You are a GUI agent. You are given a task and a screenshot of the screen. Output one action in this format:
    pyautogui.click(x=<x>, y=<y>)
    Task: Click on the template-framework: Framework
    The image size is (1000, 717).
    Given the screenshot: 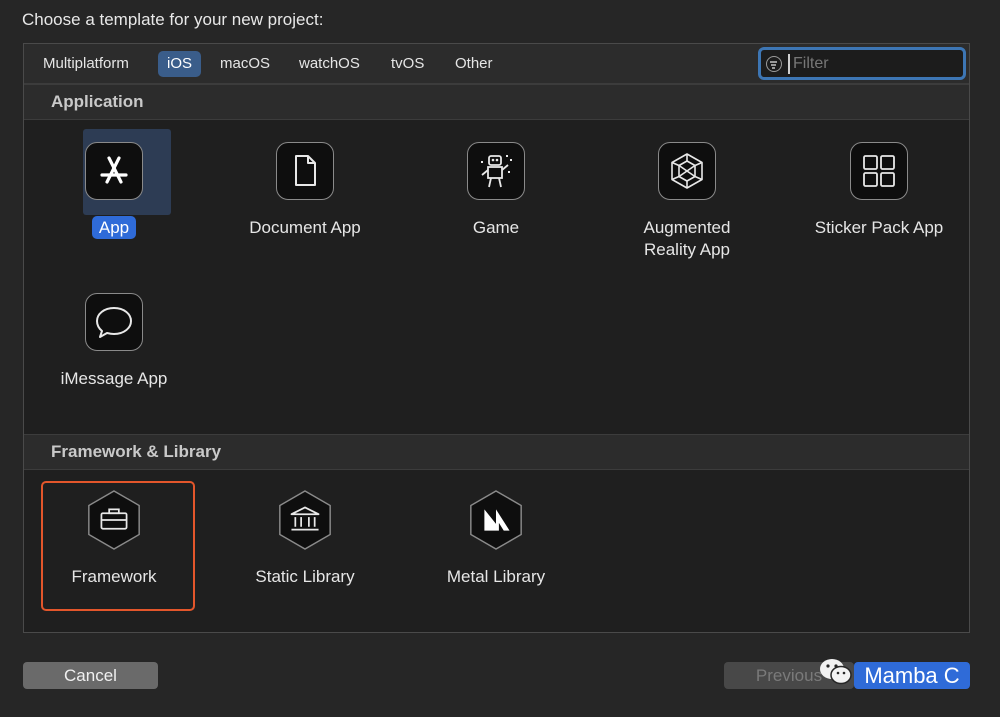 What is the action you would take?
    pyautogui.click(x=114, y=539)
    